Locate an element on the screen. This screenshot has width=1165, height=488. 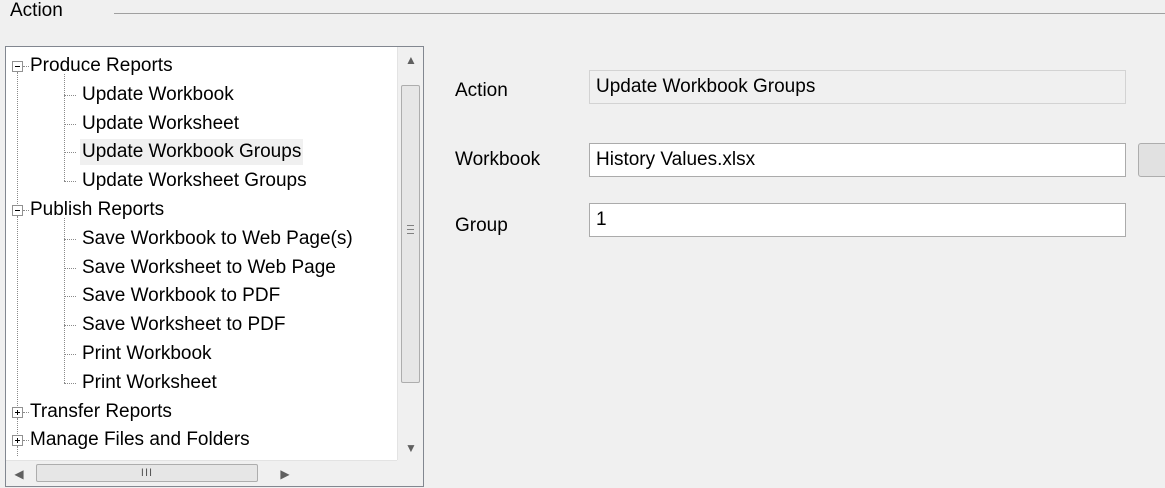
group-input: 1 is located at coordinates (857, 220).